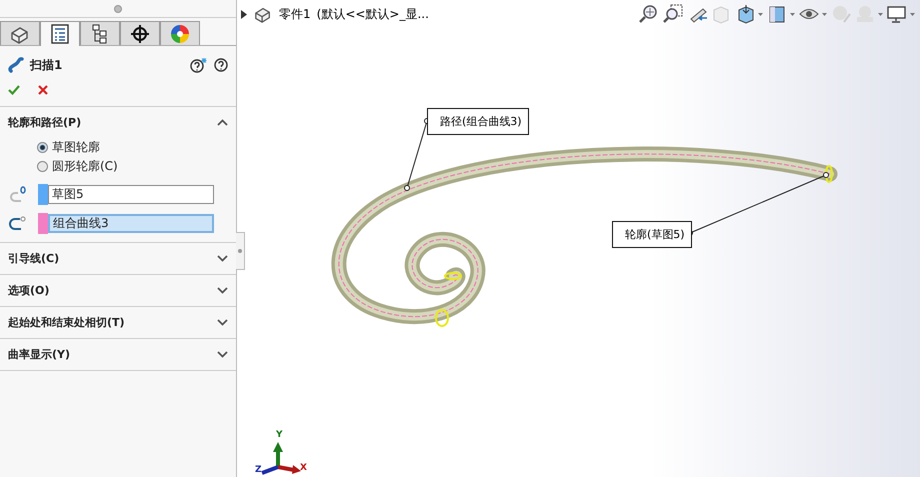 The image size is (920, 477). Describe the element at coordinates (244, 14) in the screenshot. I see `expand-arrow-icon` at that location.